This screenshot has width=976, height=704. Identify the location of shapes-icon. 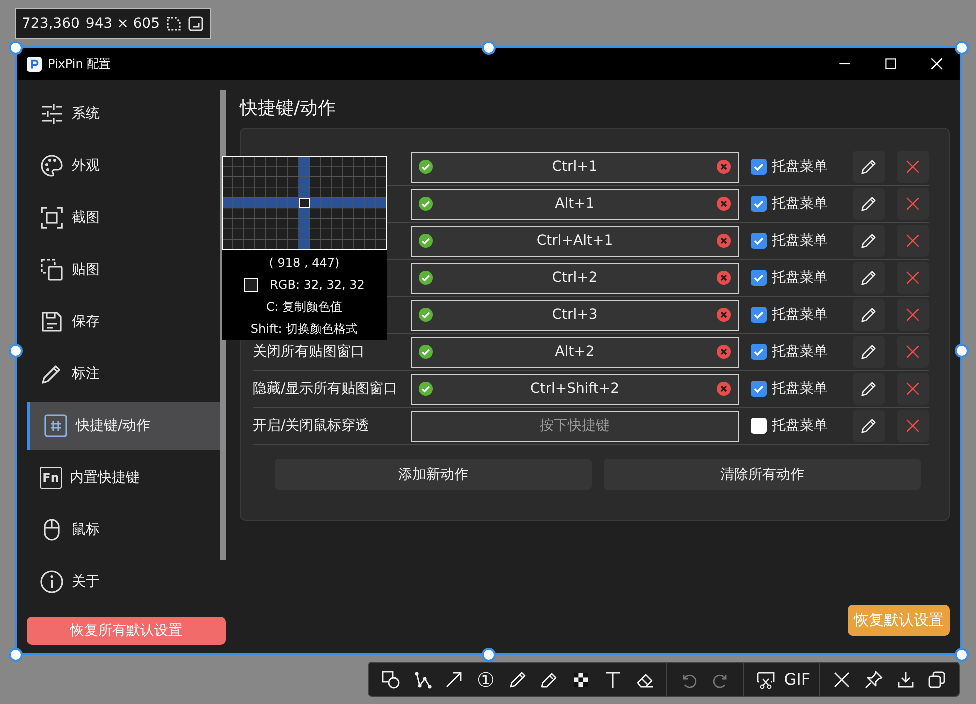
(390, 680).